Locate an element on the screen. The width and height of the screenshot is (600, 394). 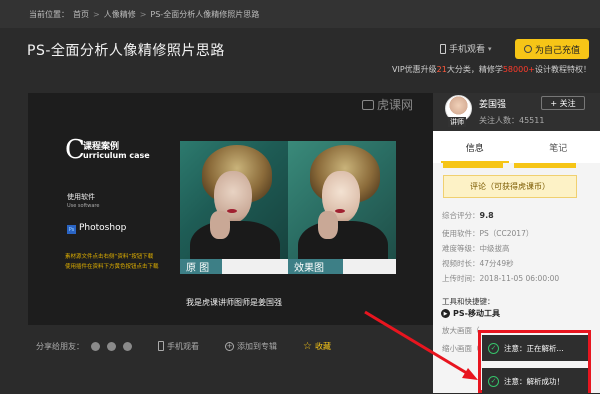
recharge-button: 为自己充值 is located at coordinates (552, 49).